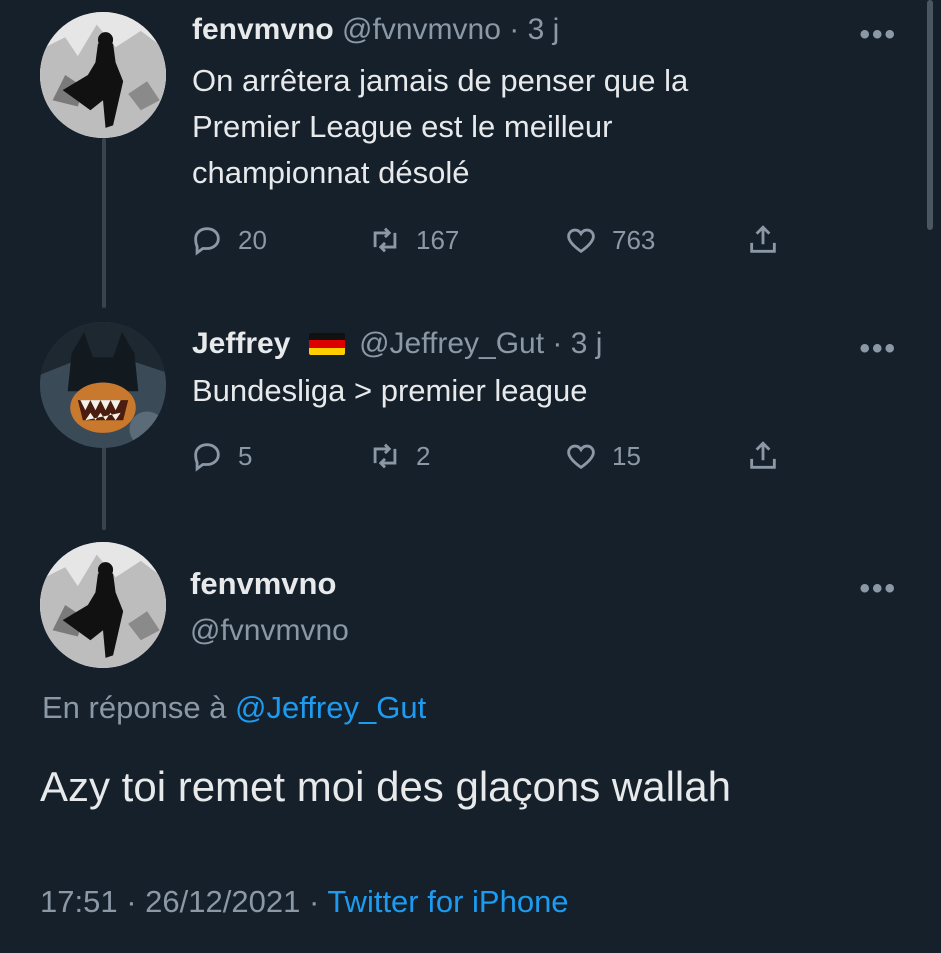  I want to click on tweet-actions: 20 167 763, so click(495, 240).